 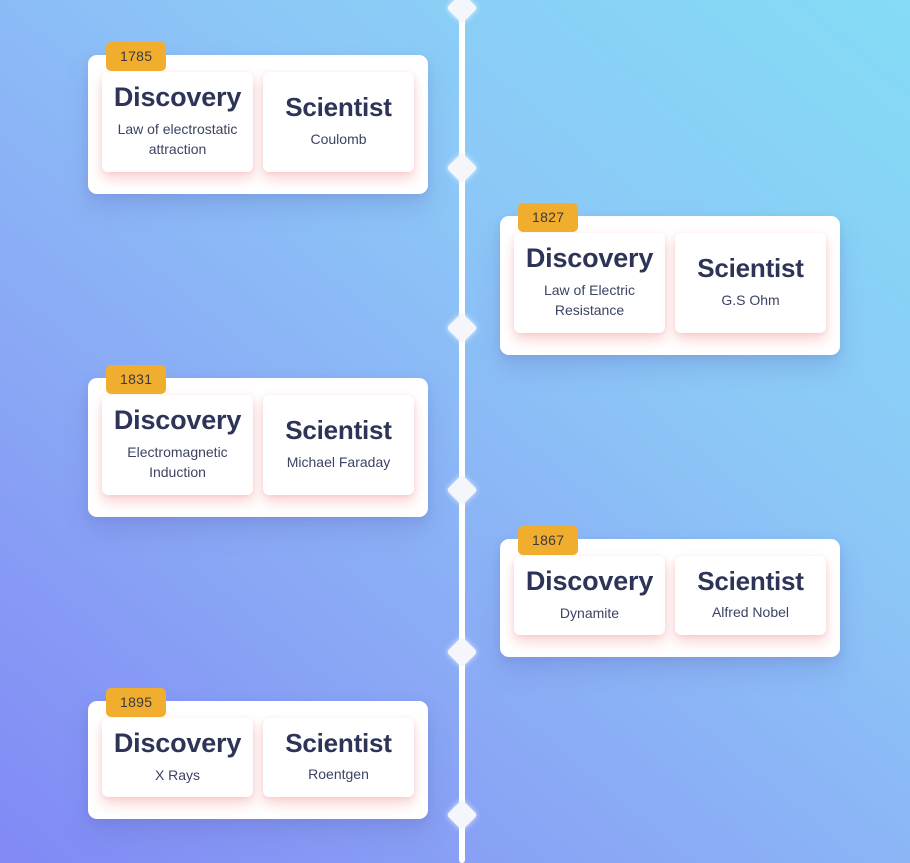 I want to click on event-year-badge: 1827, so click(x=548, y=217).